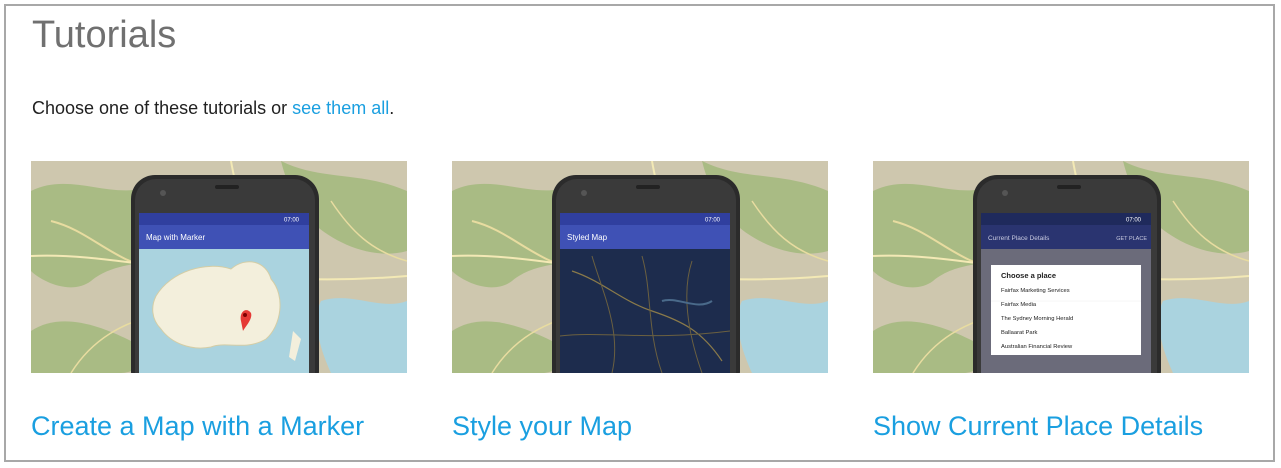  What do you see at coordinates (542, 426) in the screenshot?
I see `tutorial-link-styled-map: Style your Map` at bounding box center [542, 426].